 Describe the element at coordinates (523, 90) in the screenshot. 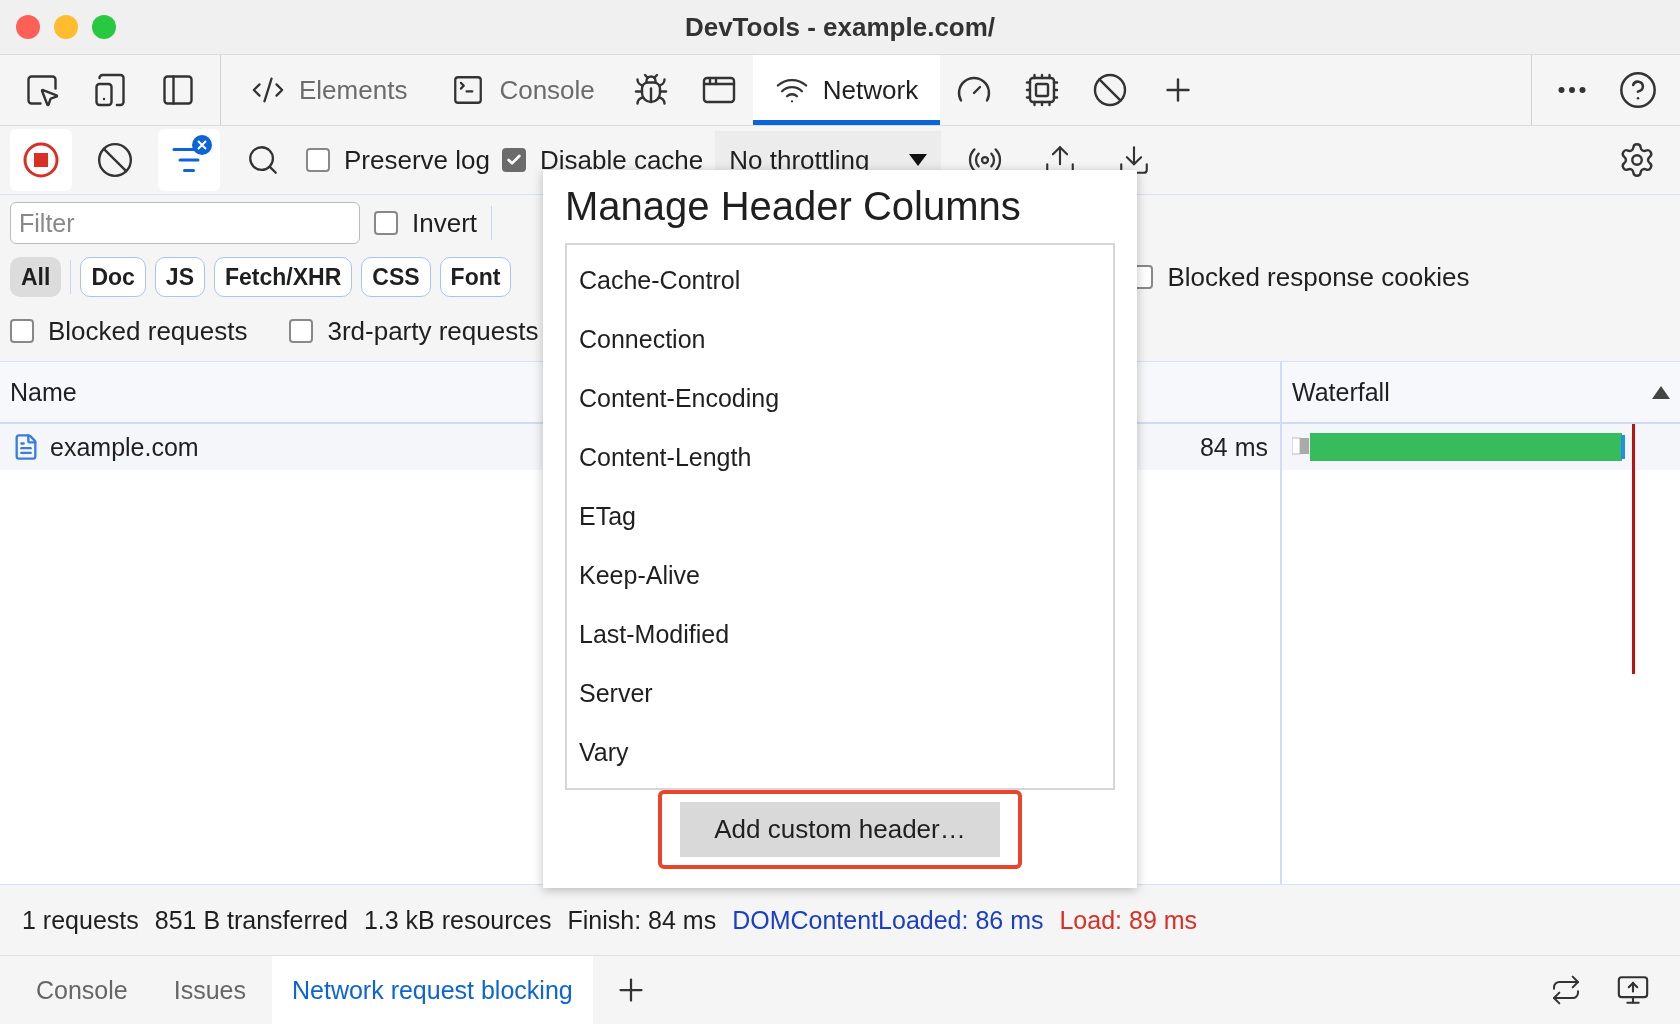

I see `panel-tab: Console` at that location.